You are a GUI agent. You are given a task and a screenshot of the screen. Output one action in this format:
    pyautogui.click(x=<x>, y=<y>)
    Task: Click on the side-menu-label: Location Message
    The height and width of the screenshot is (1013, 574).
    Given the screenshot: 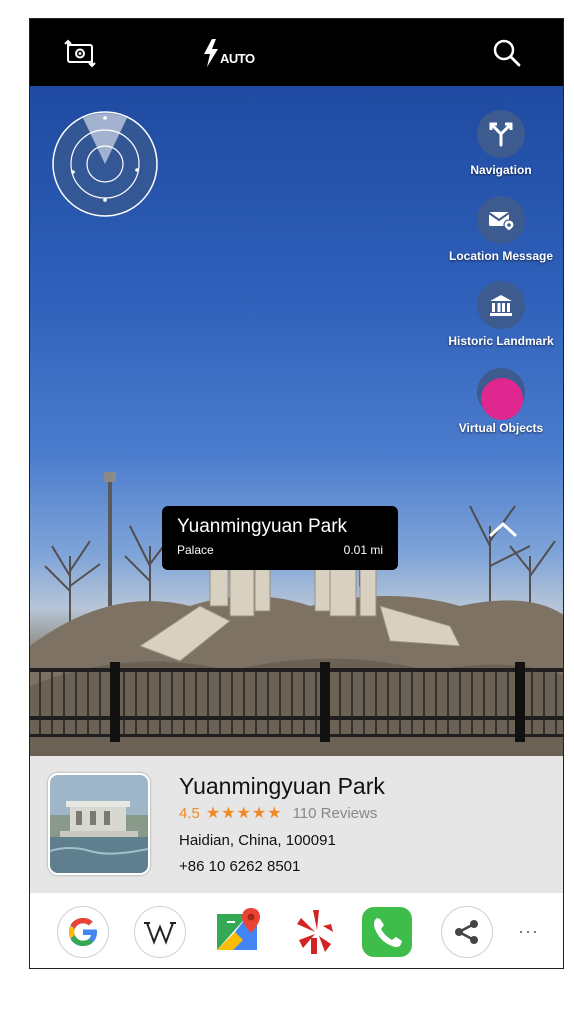 What is the action you would take?
    pyautogui.click(x=501, y=256)
    